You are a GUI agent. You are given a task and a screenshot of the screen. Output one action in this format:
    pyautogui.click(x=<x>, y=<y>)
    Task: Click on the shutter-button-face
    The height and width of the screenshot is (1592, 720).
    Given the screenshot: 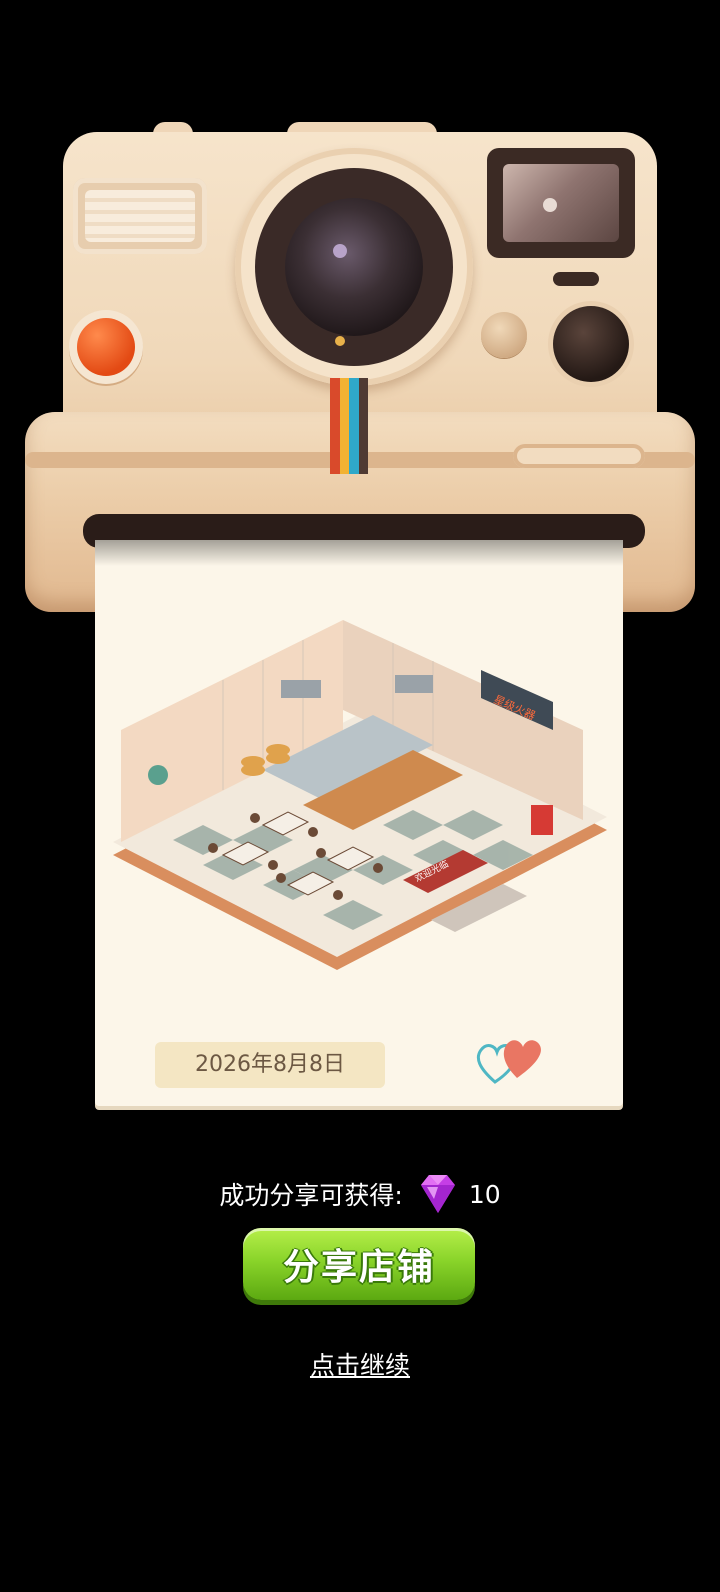 What is the action you would take?
    pyautogui.click(x=106, y=347)
    